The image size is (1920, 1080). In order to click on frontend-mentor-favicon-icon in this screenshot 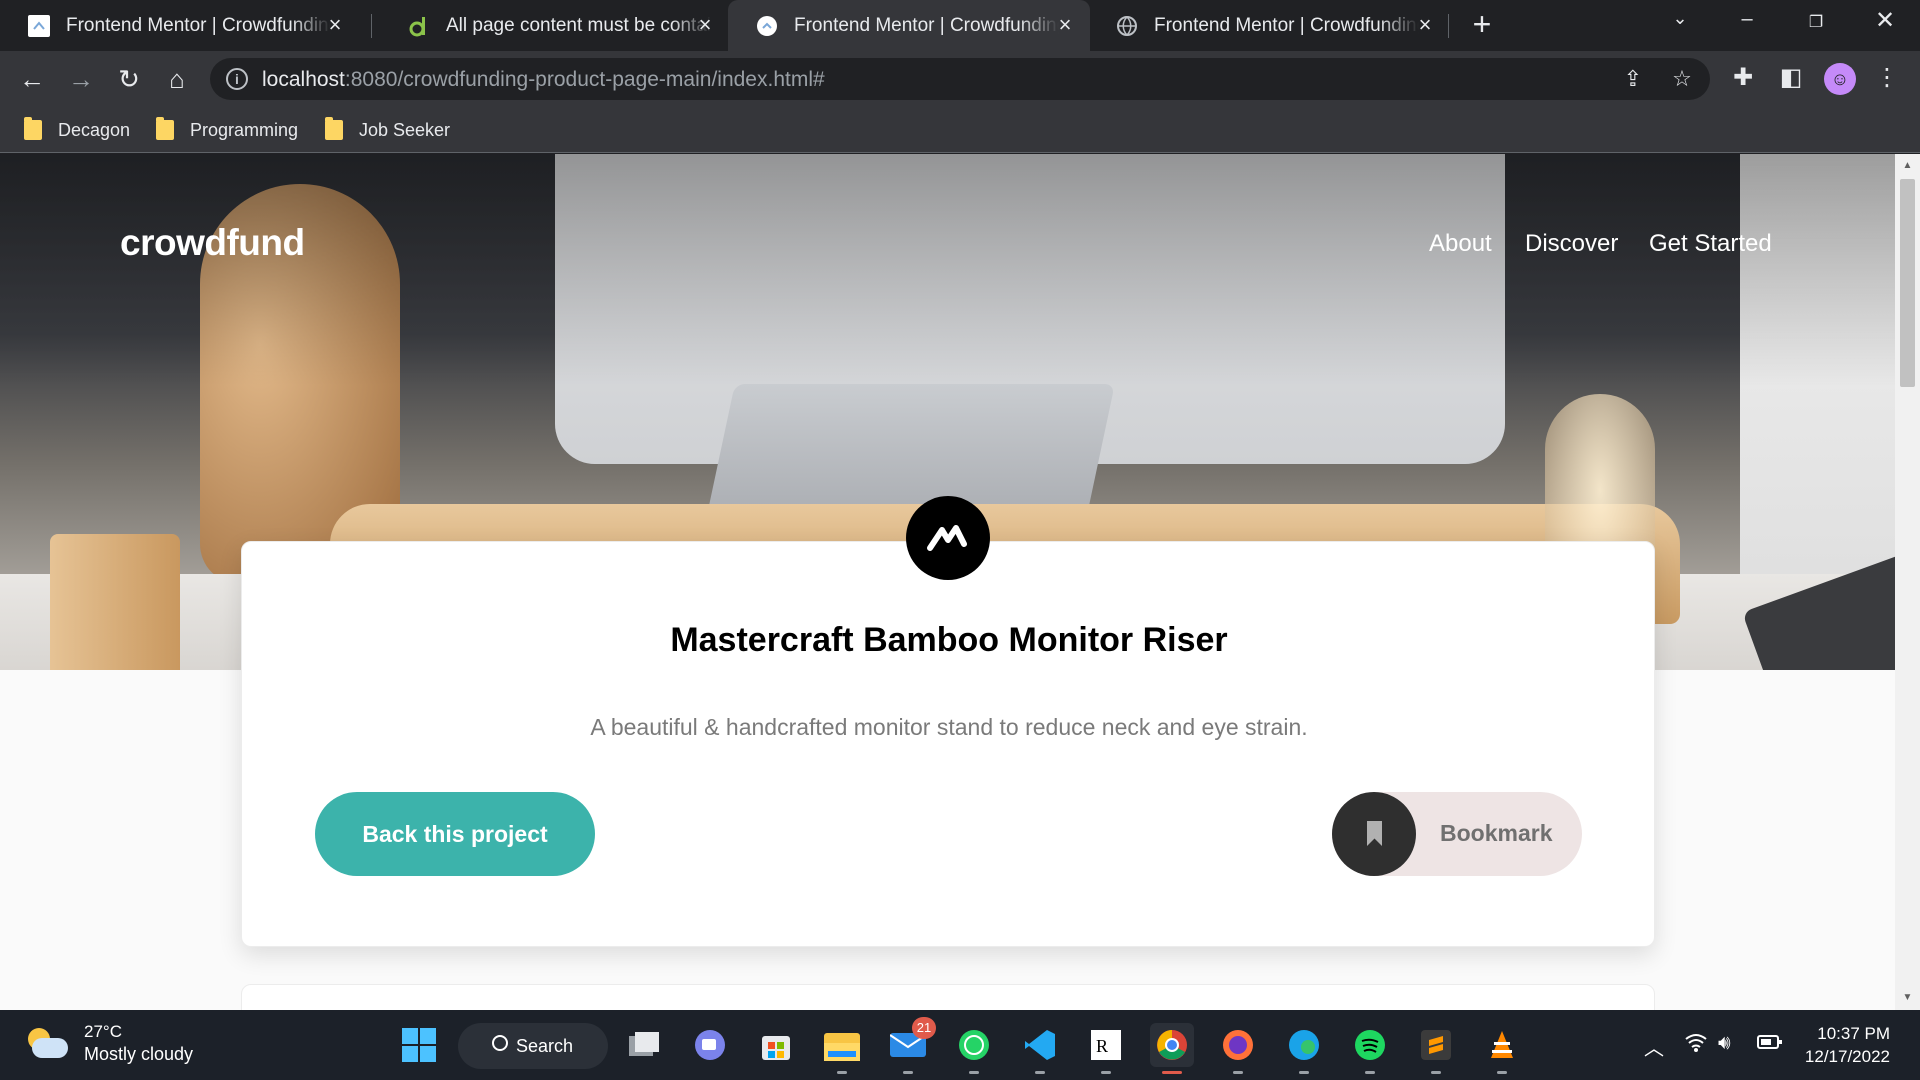, I will do `click(39, 25)`.